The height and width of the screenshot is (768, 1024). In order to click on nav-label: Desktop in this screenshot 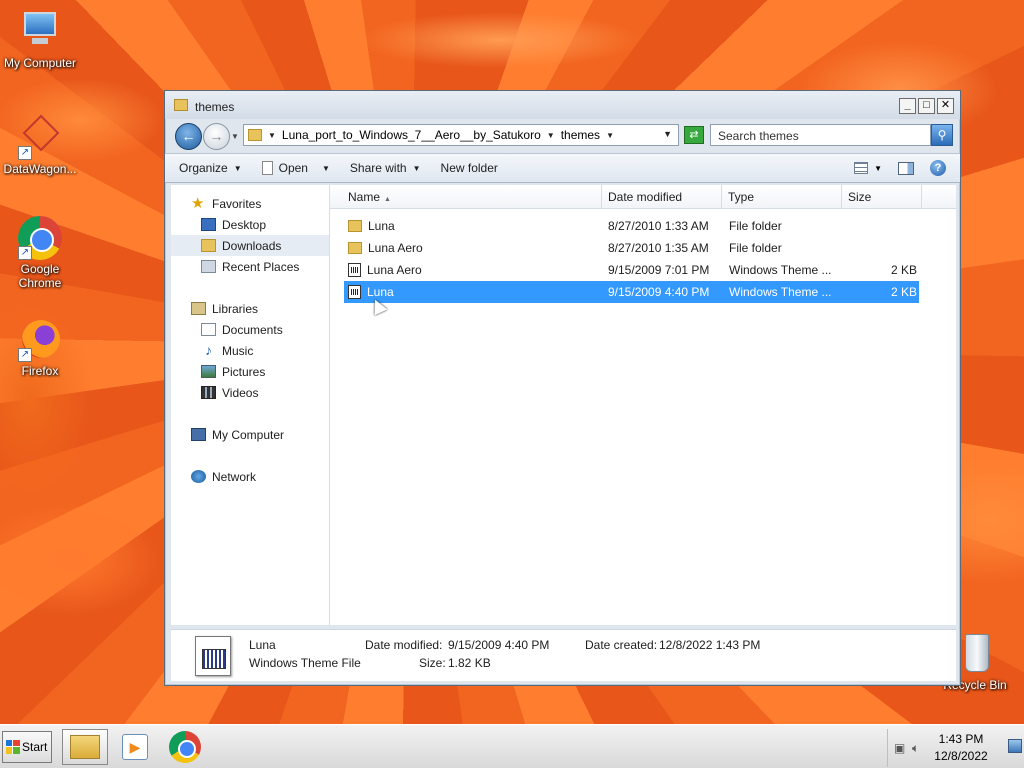, I will do `click(244, 224)`.